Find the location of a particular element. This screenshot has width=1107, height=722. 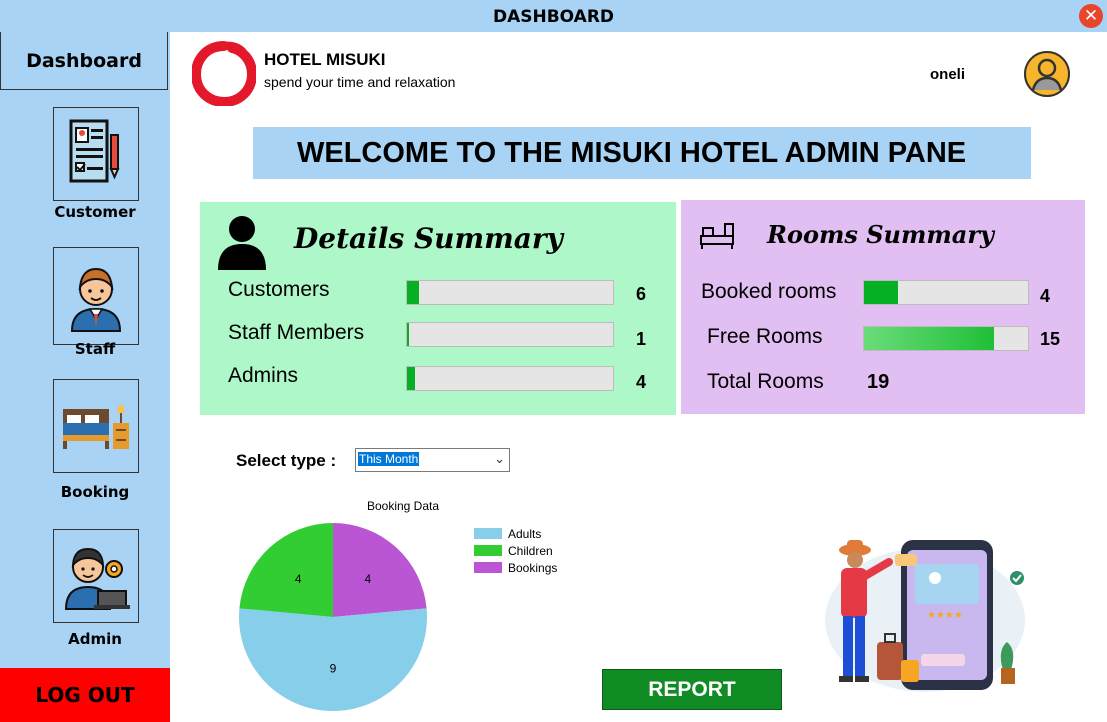

customer-form-icon is located at coordinates (94, 151).